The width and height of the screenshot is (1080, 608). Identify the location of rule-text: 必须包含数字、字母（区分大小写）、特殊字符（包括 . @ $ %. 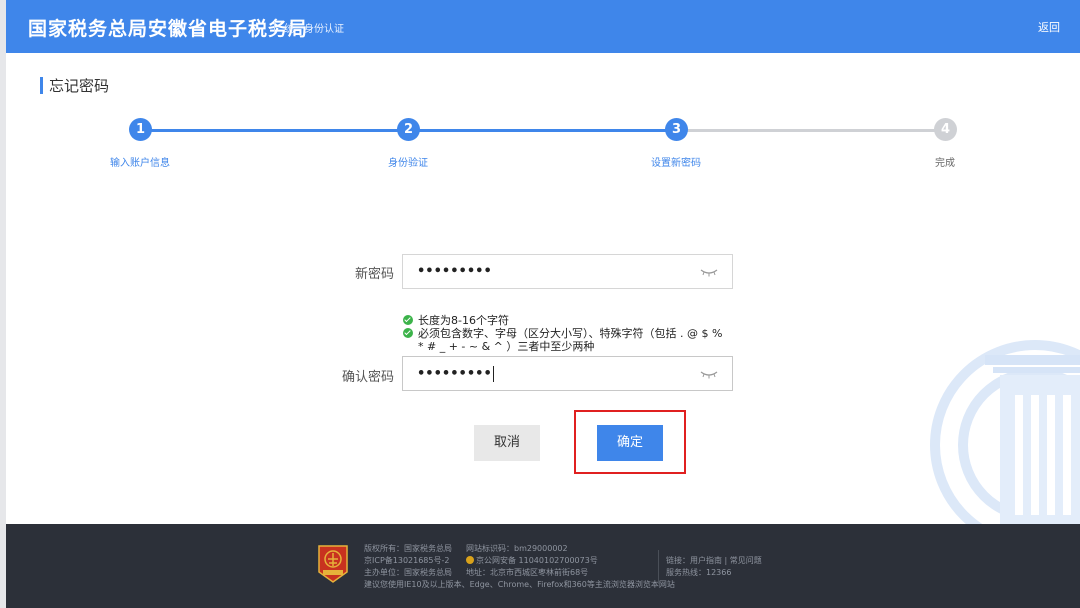
(570, 333).